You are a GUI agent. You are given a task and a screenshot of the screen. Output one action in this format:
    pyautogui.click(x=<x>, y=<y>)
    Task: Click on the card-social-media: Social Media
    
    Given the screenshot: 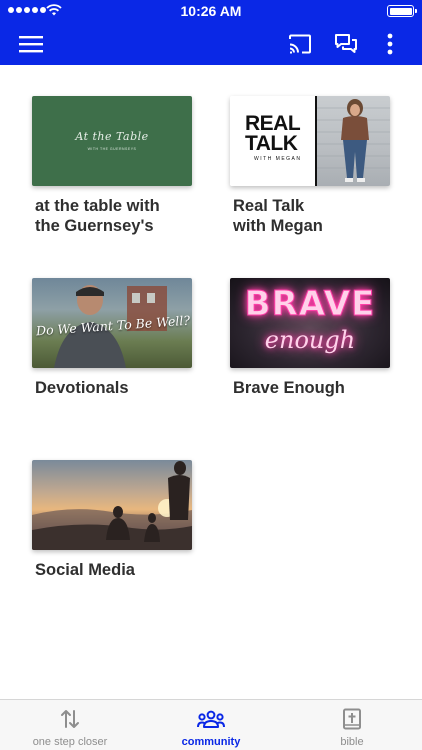 What is the action you would take?
    pyautogui.click(x=113, y=520)
    